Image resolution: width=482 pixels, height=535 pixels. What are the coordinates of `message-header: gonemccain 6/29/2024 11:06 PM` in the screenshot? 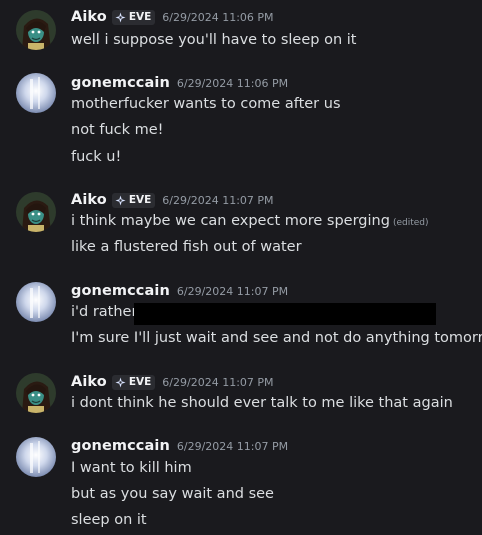 It's located at (179, 83).